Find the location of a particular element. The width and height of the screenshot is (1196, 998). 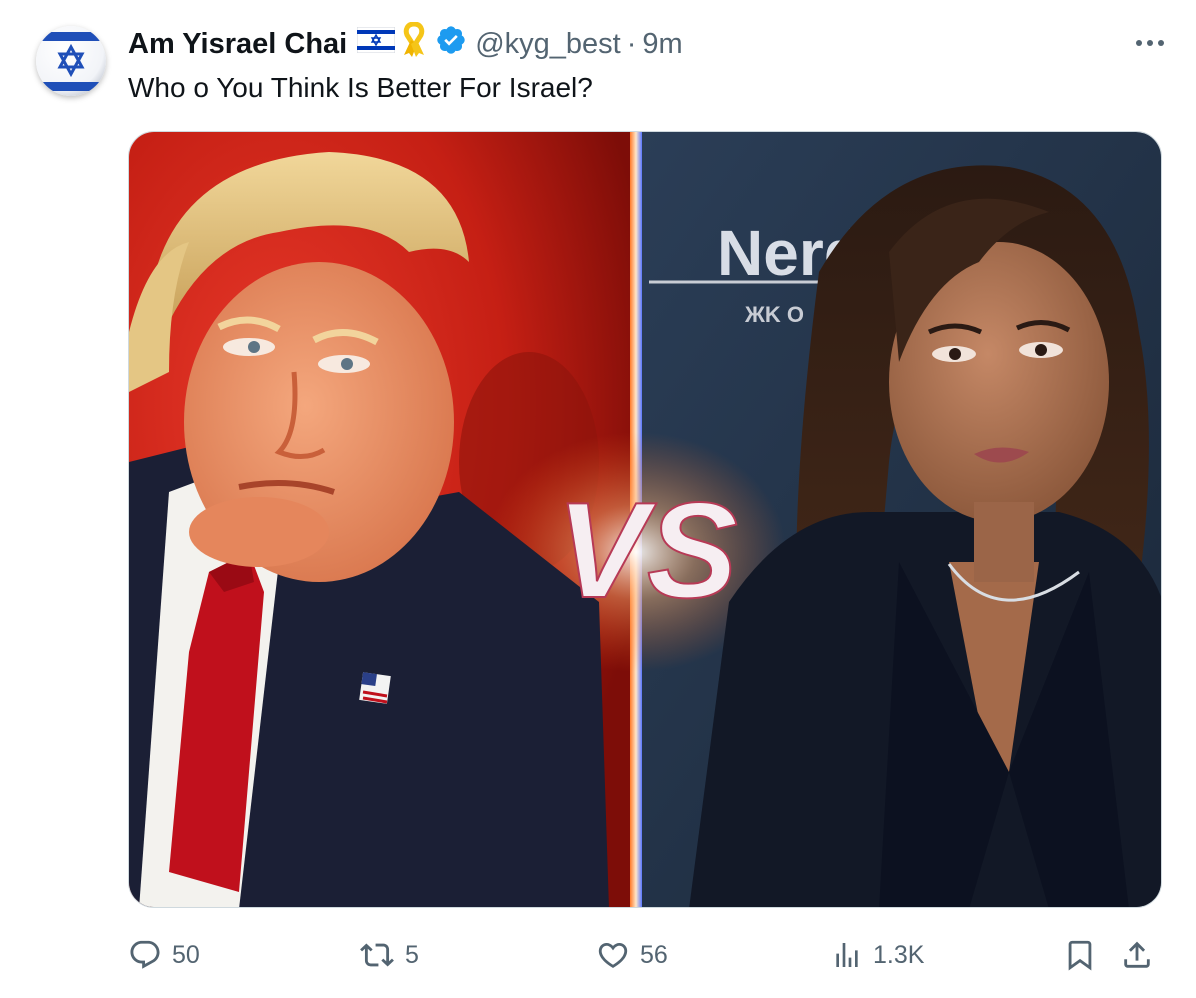

avatar is located at coordinates (71, 61).